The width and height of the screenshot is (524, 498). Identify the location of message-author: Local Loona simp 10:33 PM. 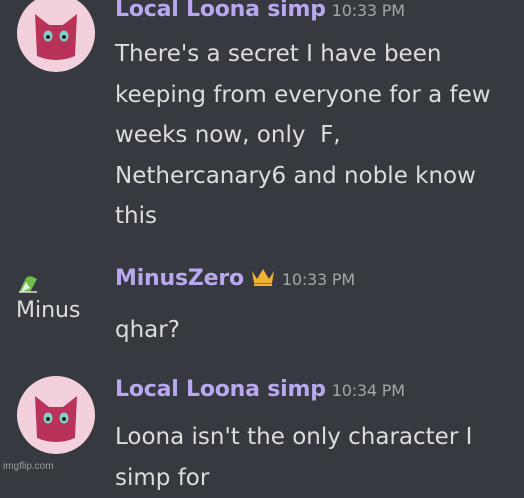
(260, 11).